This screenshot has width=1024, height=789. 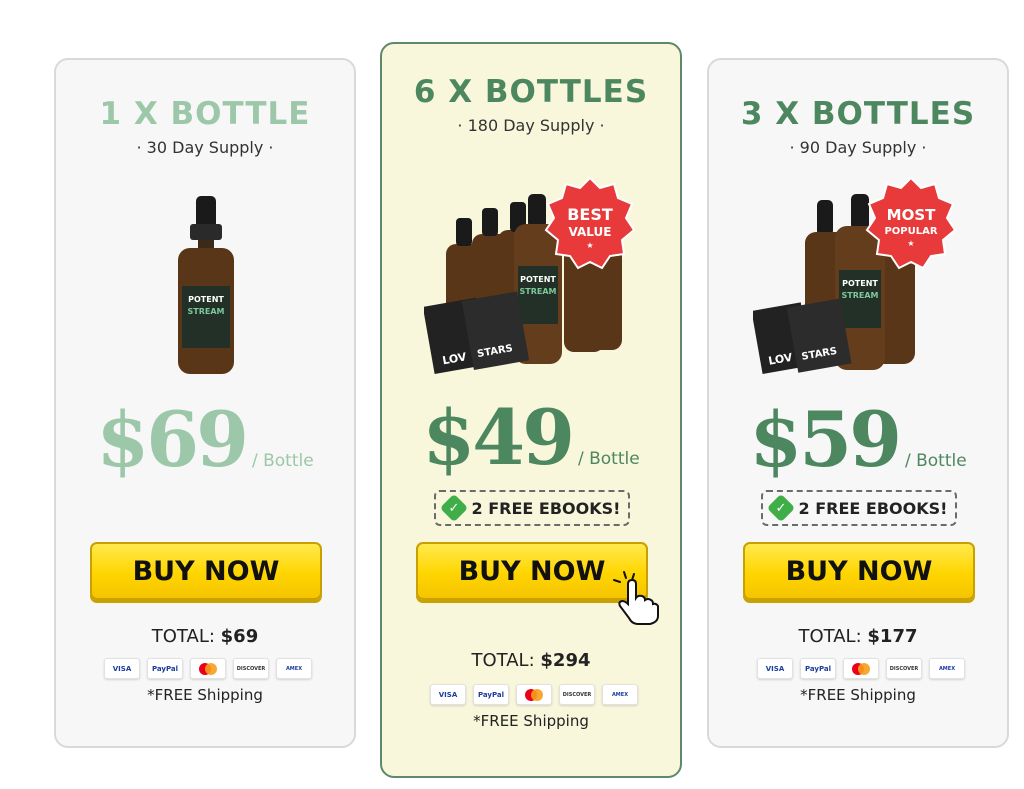 What do you see at coordinates (532, 571) in the screenshot?
I see `buy-now-label: BUY NOW` at bounding box center [532, 571].